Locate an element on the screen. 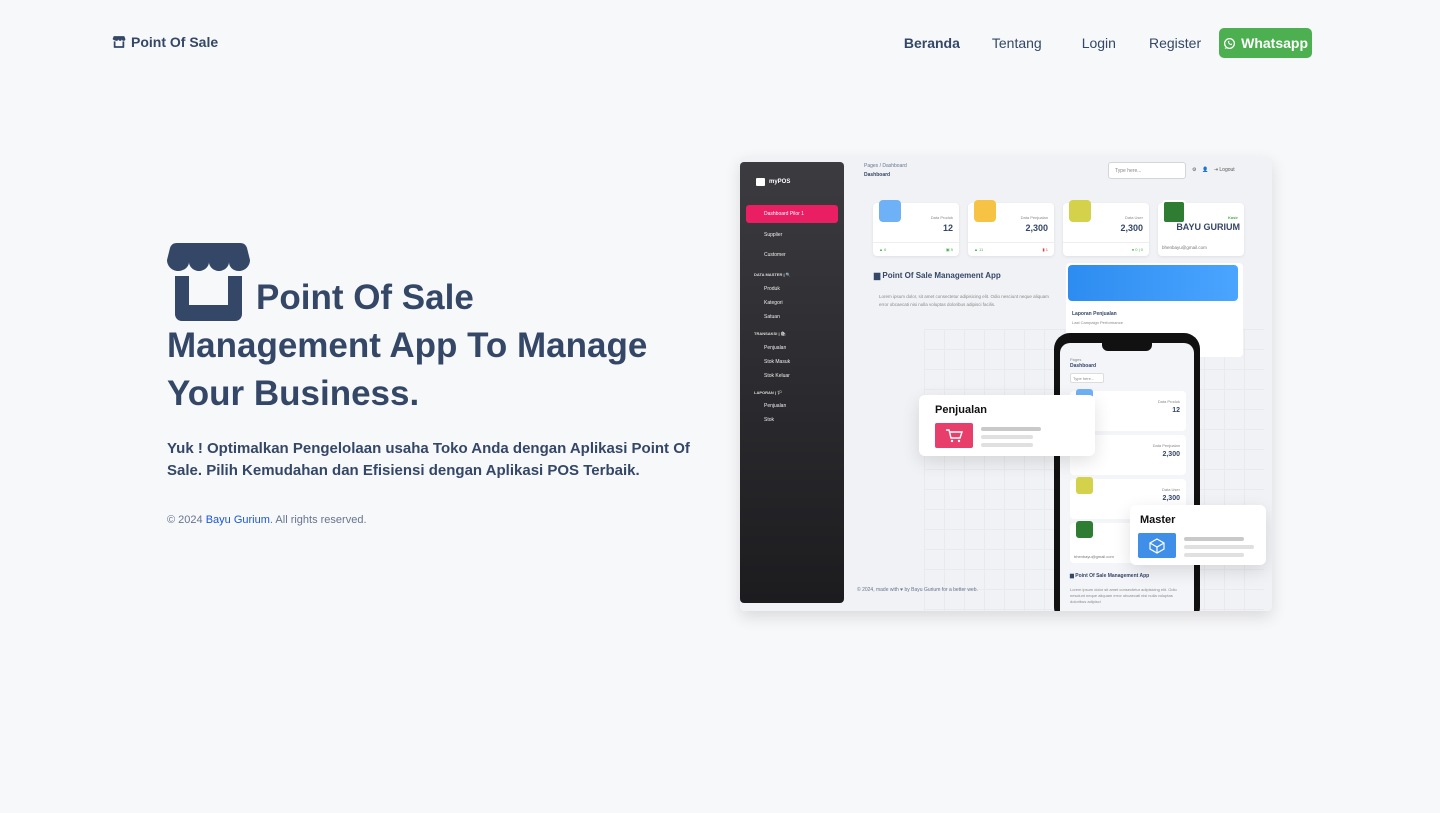 This screenshot has width=1440, height=813. mock-card-produk: Data Produk 12 ▲ 6 ▣ 5 is located at coordinates (916, 228).